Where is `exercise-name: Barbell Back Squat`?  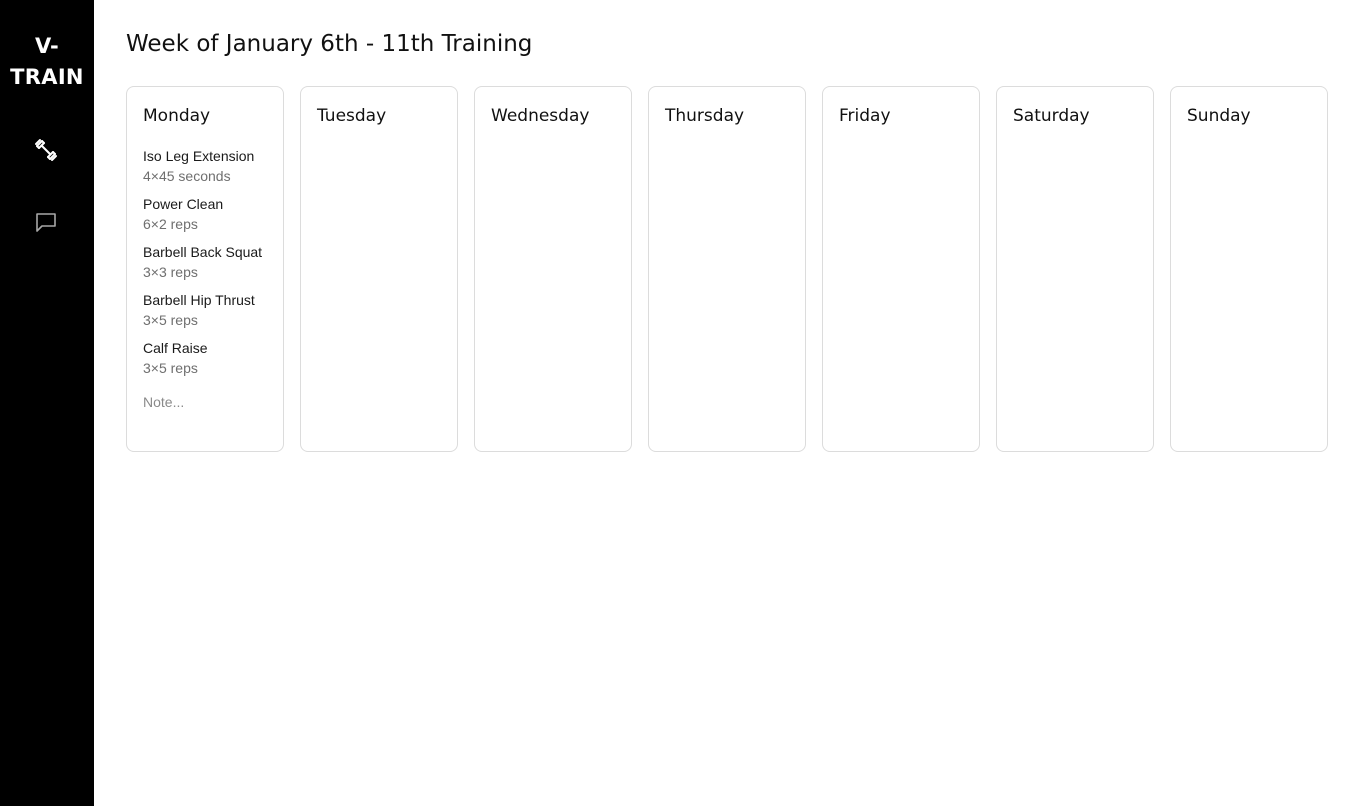
exercise-name: Barbell Back Squat is located at coordinates (203, 252).